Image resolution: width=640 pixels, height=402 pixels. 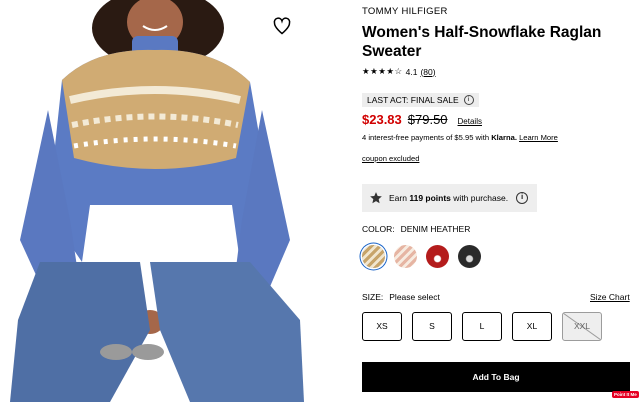 I want to click on klarna-logo: Klarna., so click(x=504, y=137).